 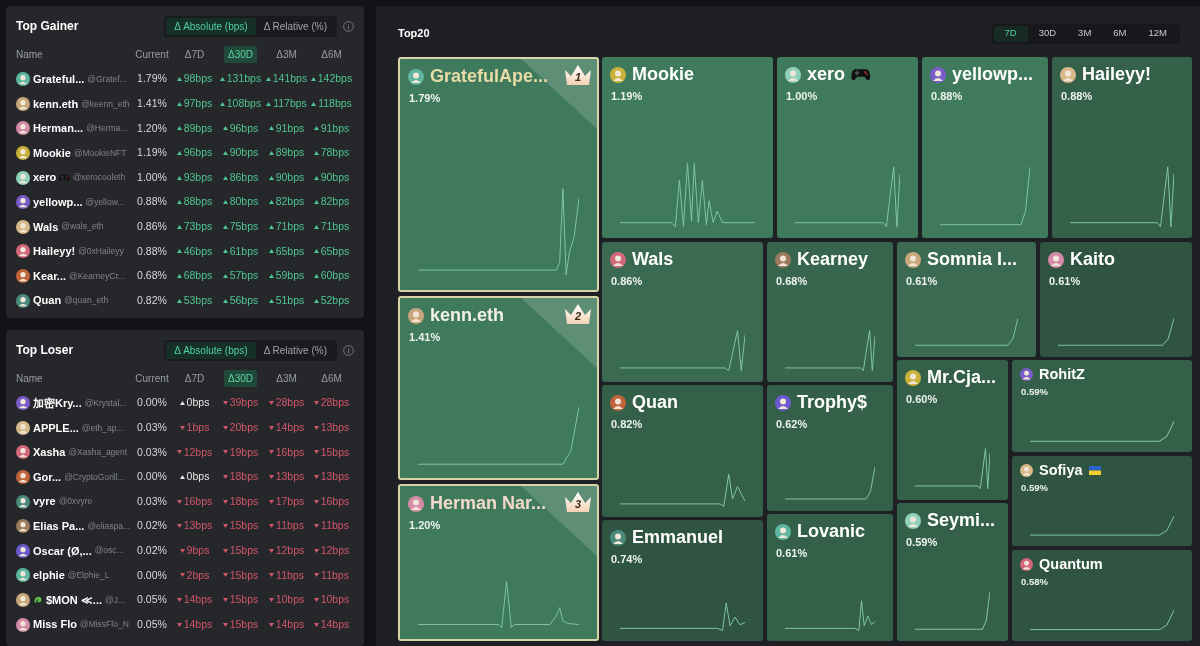 What do you see at coordinates (56, 104) in the screenshot?
I see `user-name: kenn.eth` at bounding box center [56, 104].